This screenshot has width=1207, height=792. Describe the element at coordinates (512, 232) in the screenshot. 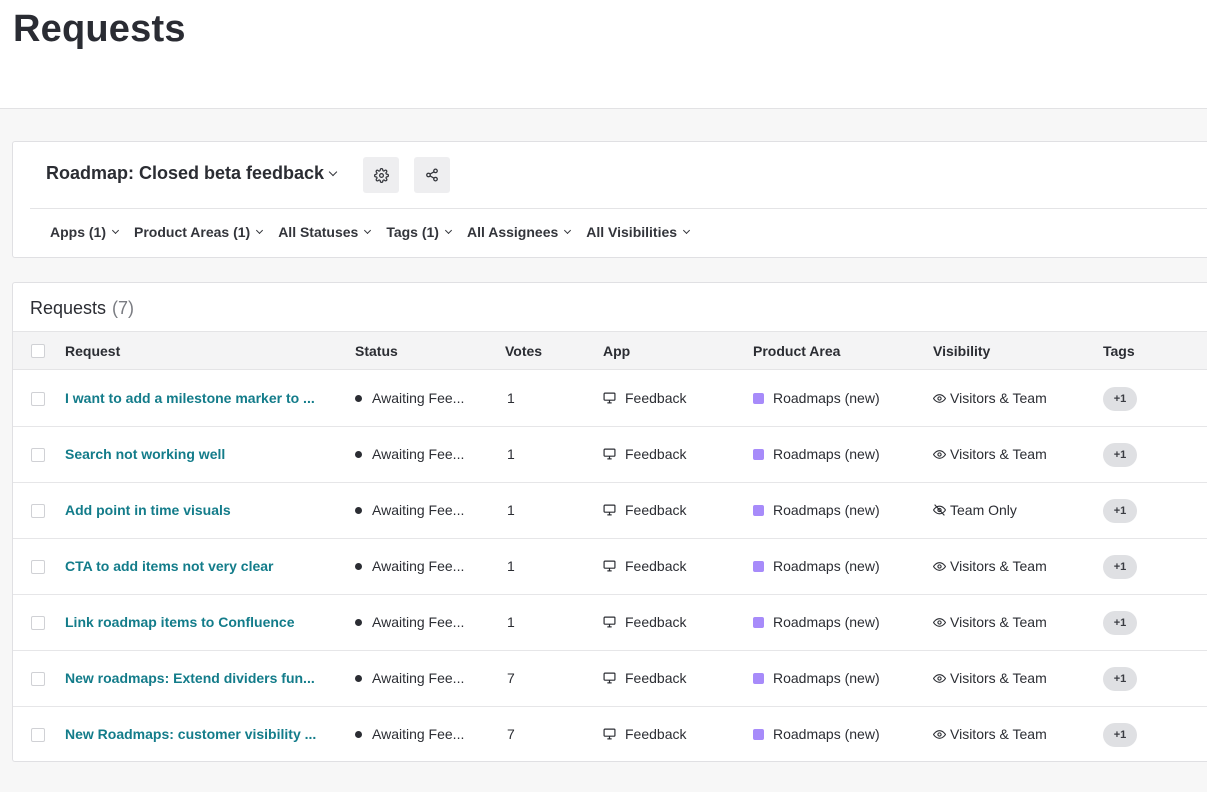

I see `filter-label: All Assignees` at that location.